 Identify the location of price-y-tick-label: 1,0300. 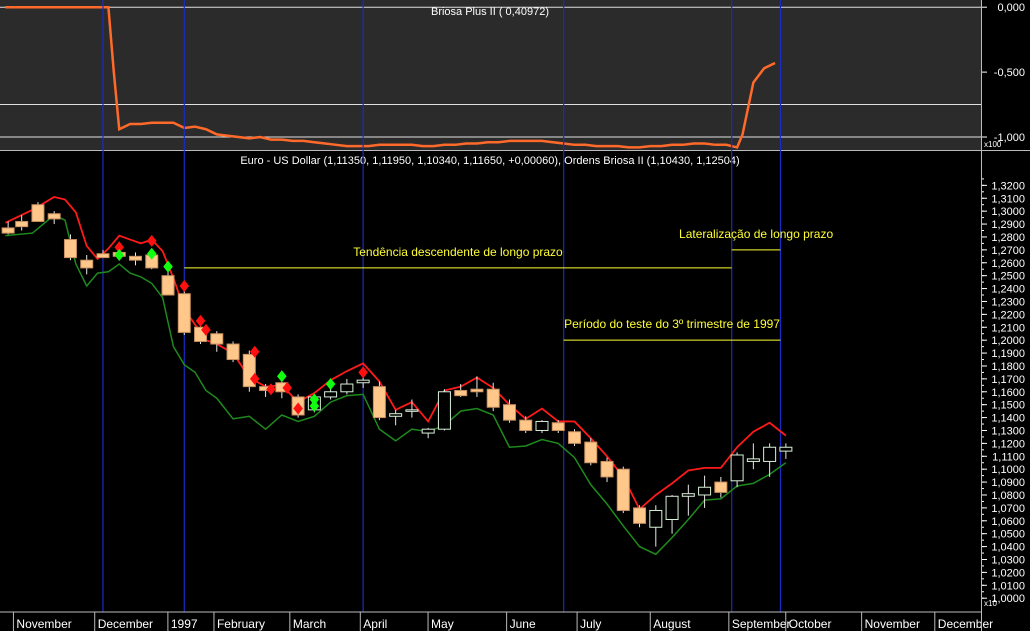
(1008, 560).